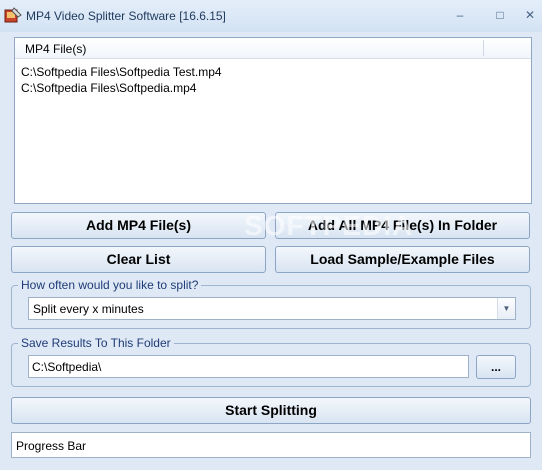 Image resolution: width=542 pixels, height=470 pixels. I want to click on add-folder-button: Add All MP4 File(s) In Folder, so click(402, 225).